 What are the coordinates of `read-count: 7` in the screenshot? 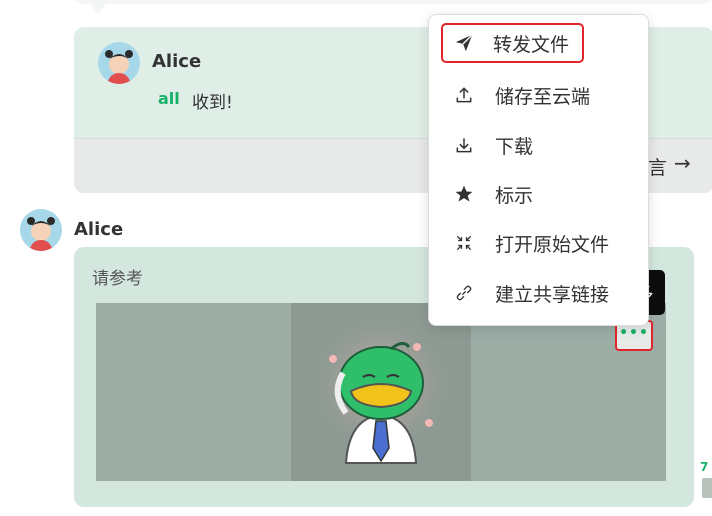 It's located at (704, 467).